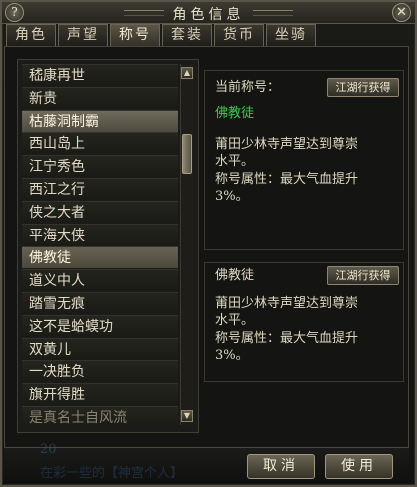 The width and height of the screenshot is (417, 487). Describe the element at coordinates (100, 235) in the screenshot. I see `title-list-item: 平海大侠` at that location.